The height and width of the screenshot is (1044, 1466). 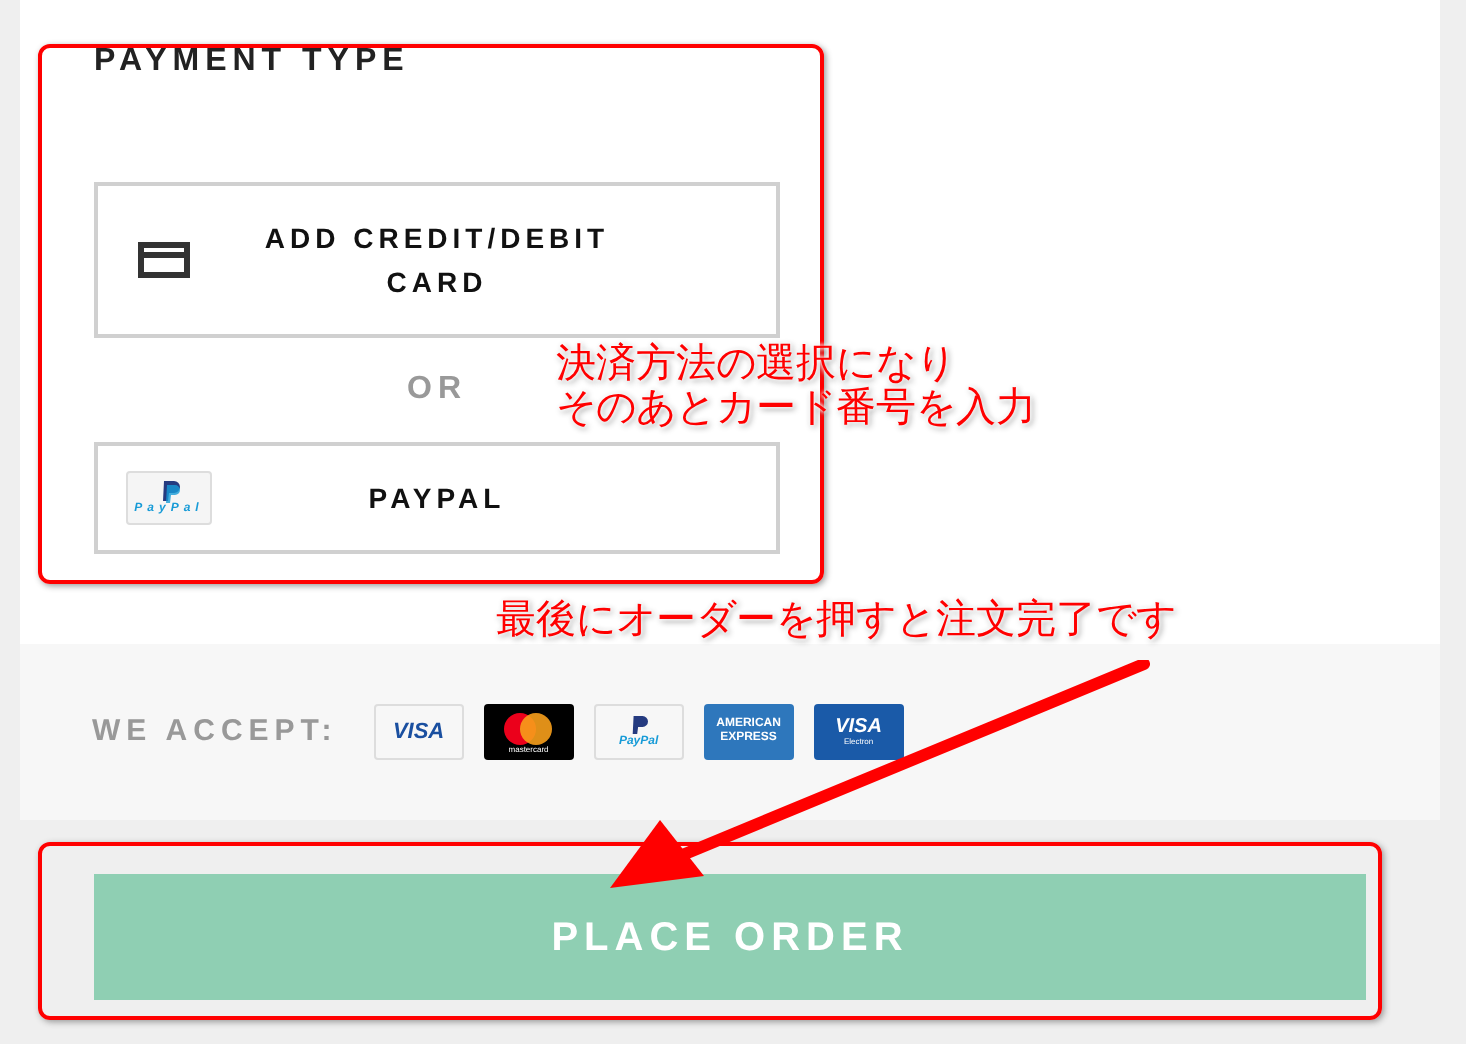 I want to click on separator-text: OR, so click(x=437, y=390).